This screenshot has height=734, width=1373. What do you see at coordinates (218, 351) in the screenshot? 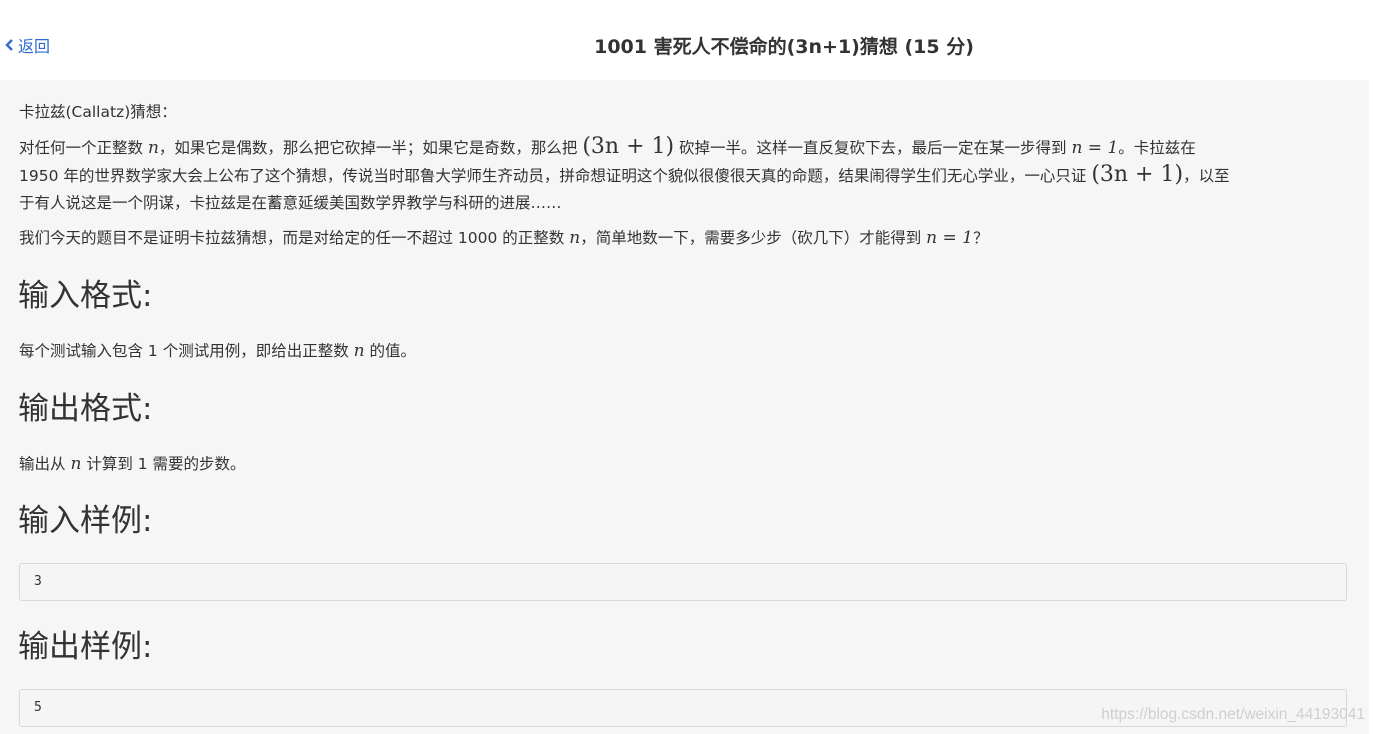
I see `input-format-text: 每个测试输入包含 1 个测试用例，即给出正整数 n 的值。` at bounding box center [218, 351].